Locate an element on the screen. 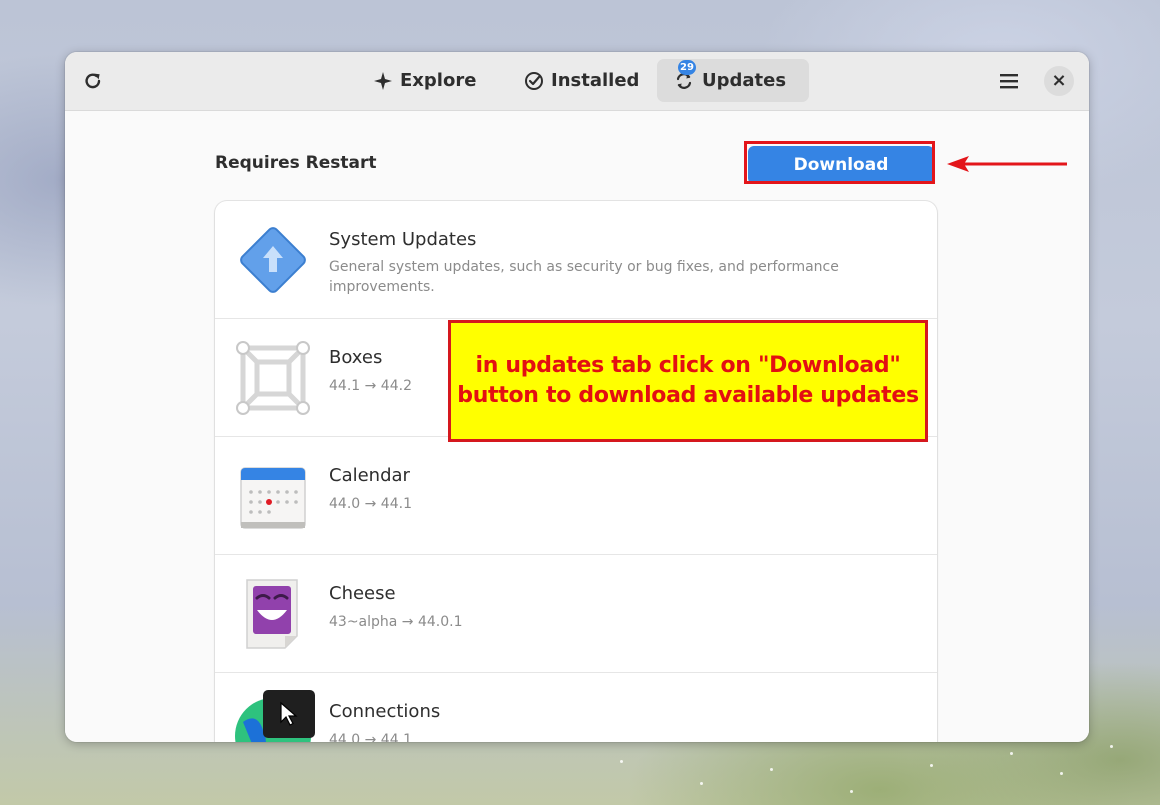 This screenshot has height=805, width=1160. app-name: Connections is located at coordinates (385, 711).